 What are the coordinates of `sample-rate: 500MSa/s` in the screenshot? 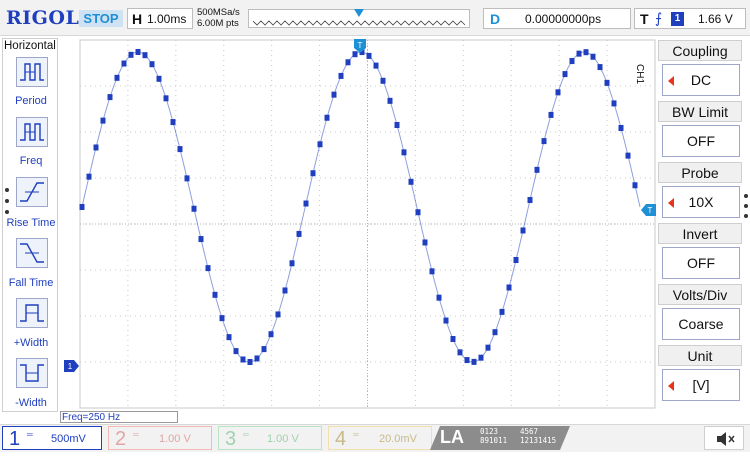 It's located at (218, 12).